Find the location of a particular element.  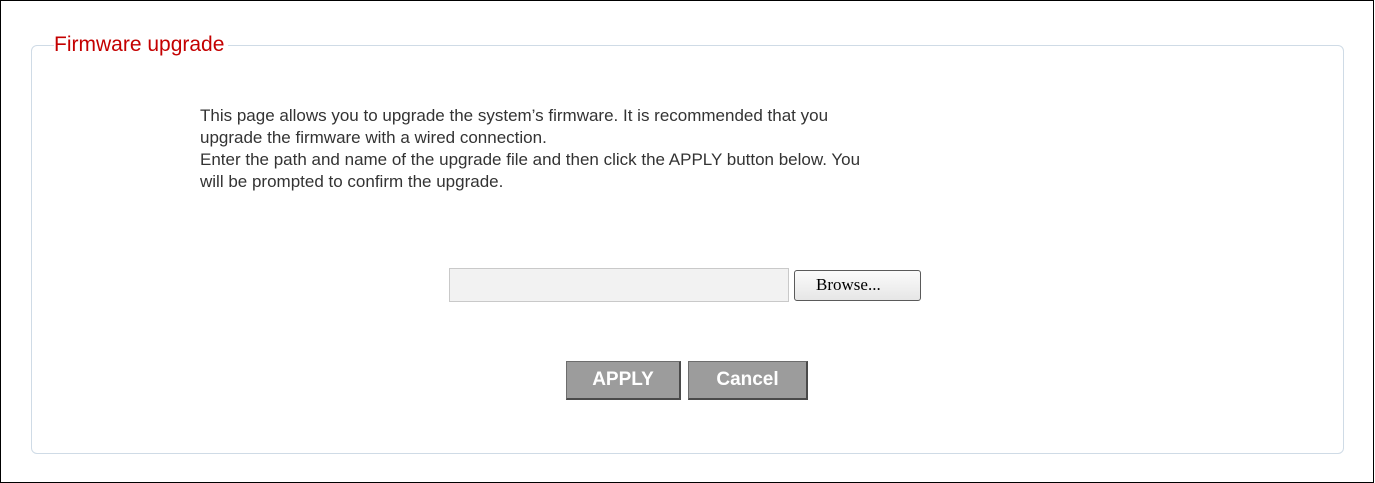

firmware-file-path-input is located at coordinates (619, 285).